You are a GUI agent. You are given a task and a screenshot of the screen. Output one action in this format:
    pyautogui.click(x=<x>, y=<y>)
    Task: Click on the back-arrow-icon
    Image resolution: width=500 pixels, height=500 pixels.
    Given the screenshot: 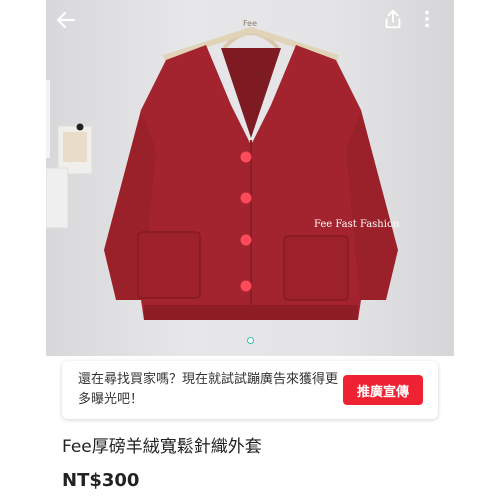 What is the action you would take?
    pyautogui.click(x=66, y=20)
    